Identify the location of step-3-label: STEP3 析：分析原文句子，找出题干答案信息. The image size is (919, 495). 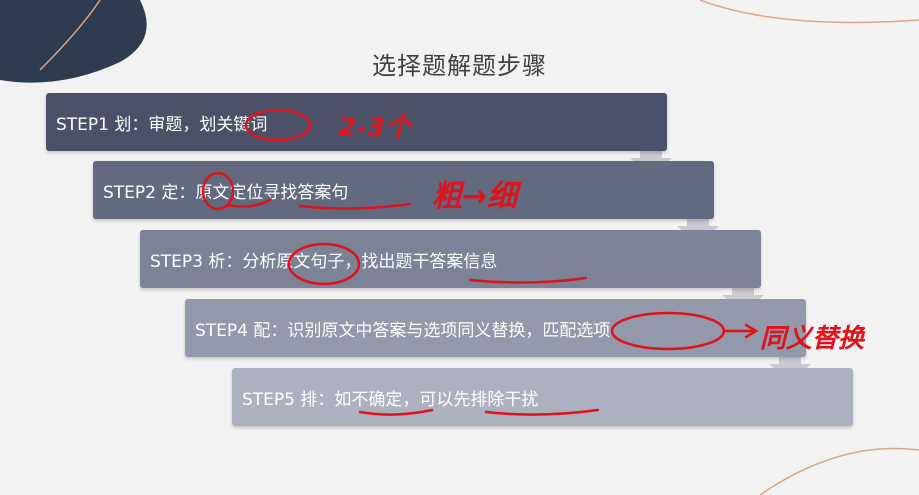
(324, 261).